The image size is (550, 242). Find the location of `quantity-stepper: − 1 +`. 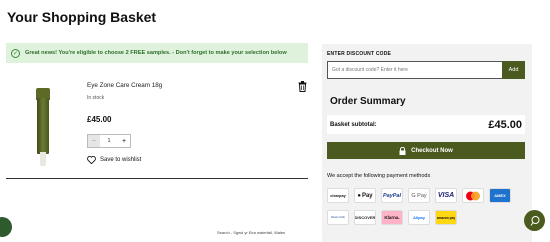

quantity-stepper: − 1 + is located at coordinates (109, 141).